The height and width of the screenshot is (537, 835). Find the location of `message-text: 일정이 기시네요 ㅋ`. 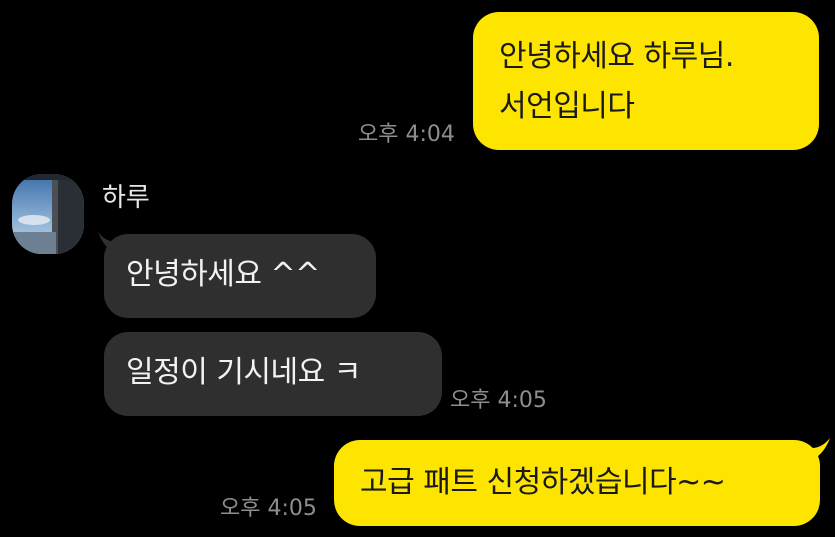

message-text: 일정이 기시네요 ㅋ is located at coordinates (243, 372).